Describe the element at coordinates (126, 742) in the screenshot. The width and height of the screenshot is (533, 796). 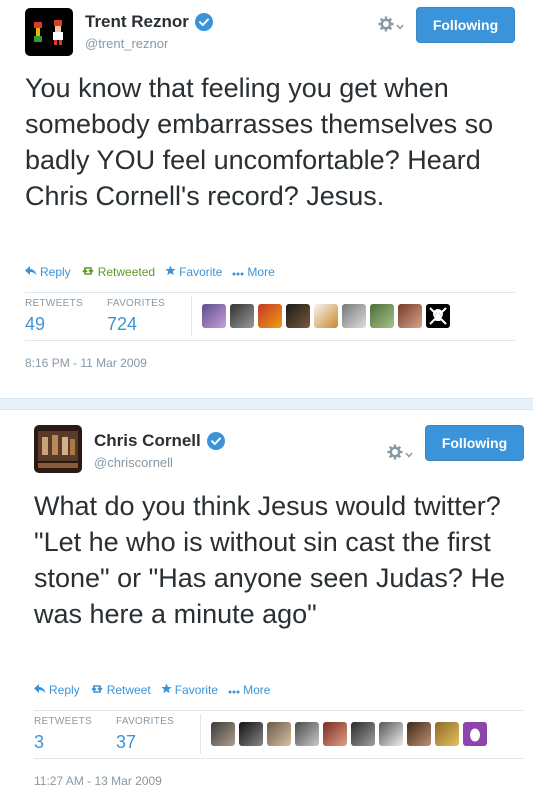
I see `favorites-count: 37` at that location.